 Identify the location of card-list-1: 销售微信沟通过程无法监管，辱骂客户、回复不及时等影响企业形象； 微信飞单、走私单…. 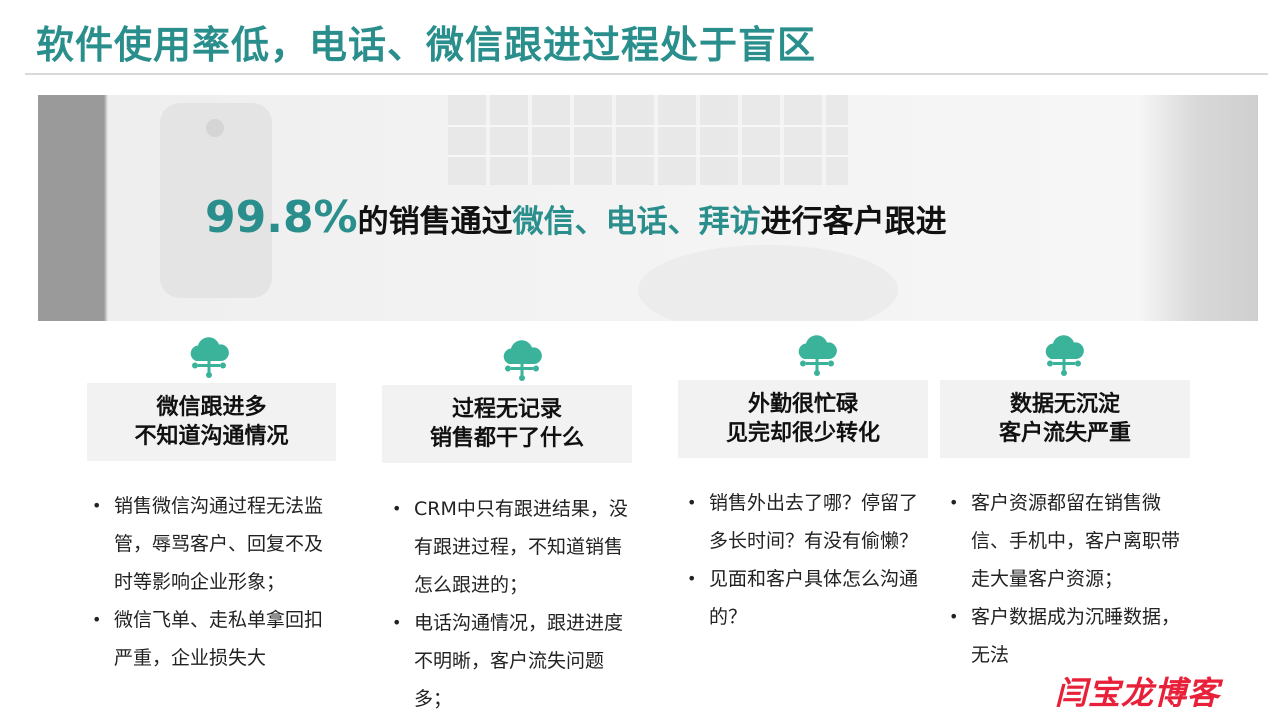
(214, 582).